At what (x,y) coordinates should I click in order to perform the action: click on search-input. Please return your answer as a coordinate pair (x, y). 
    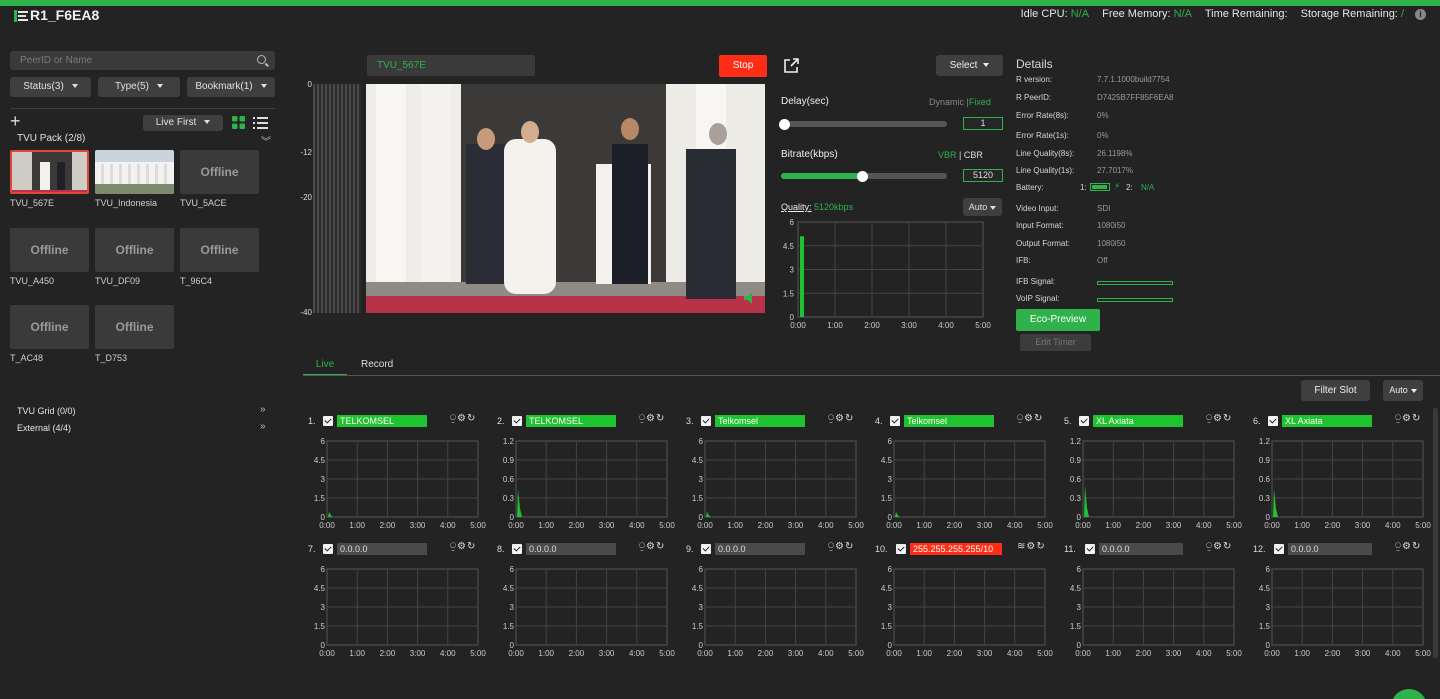
    Looking at the image, I should click on (125, 60).